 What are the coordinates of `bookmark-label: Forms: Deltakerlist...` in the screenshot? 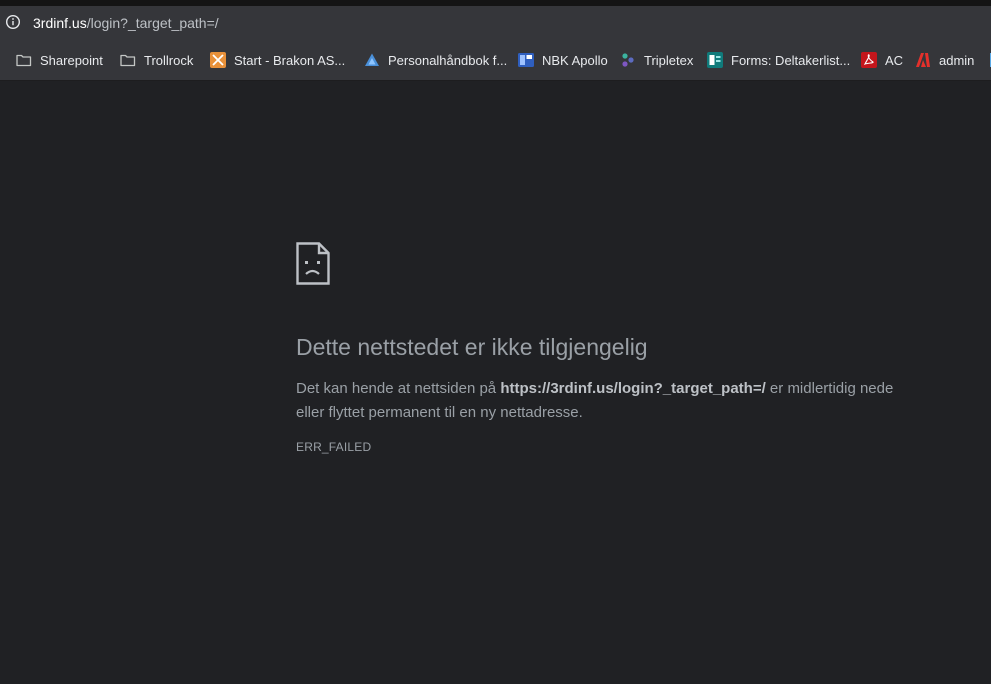 It's located at (791, 60).